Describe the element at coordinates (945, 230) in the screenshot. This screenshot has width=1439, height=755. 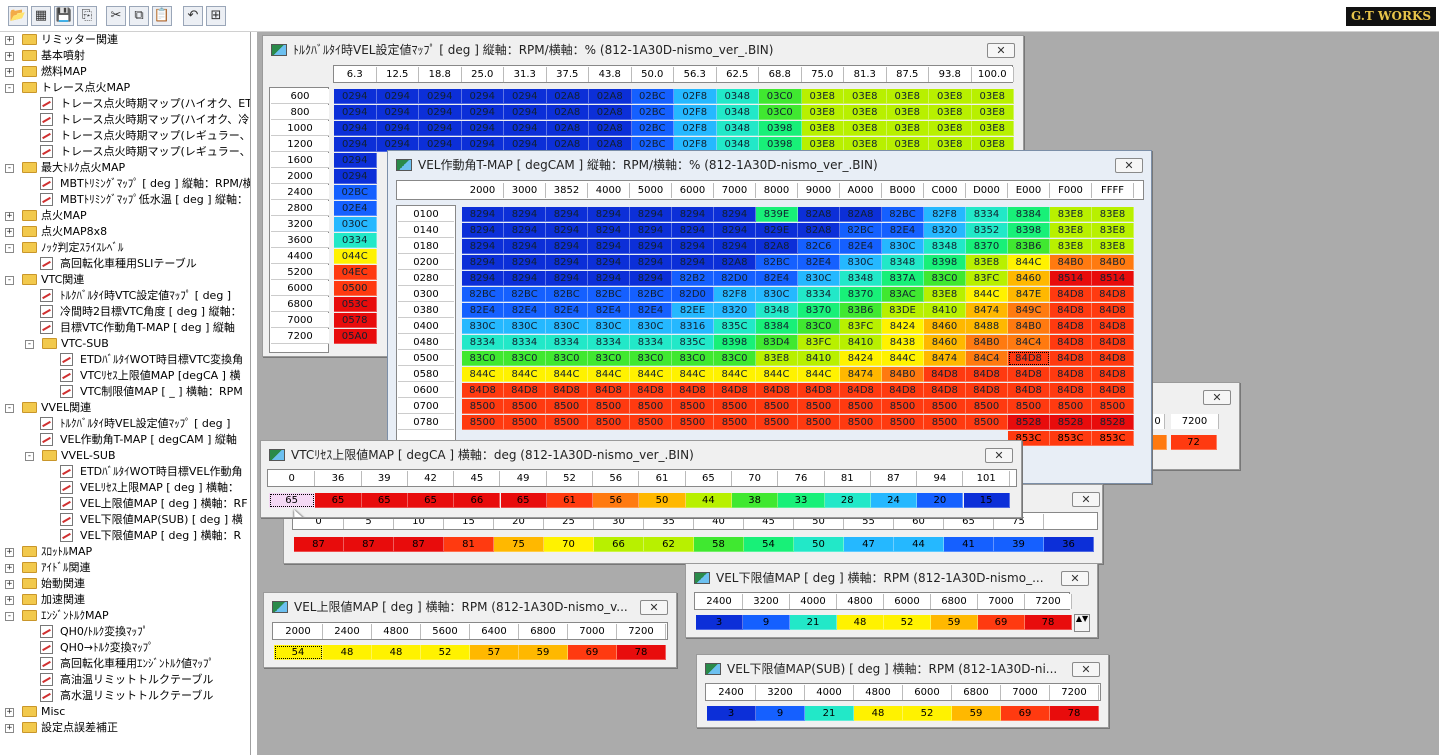
I see `map-cell: 8320` at that location.